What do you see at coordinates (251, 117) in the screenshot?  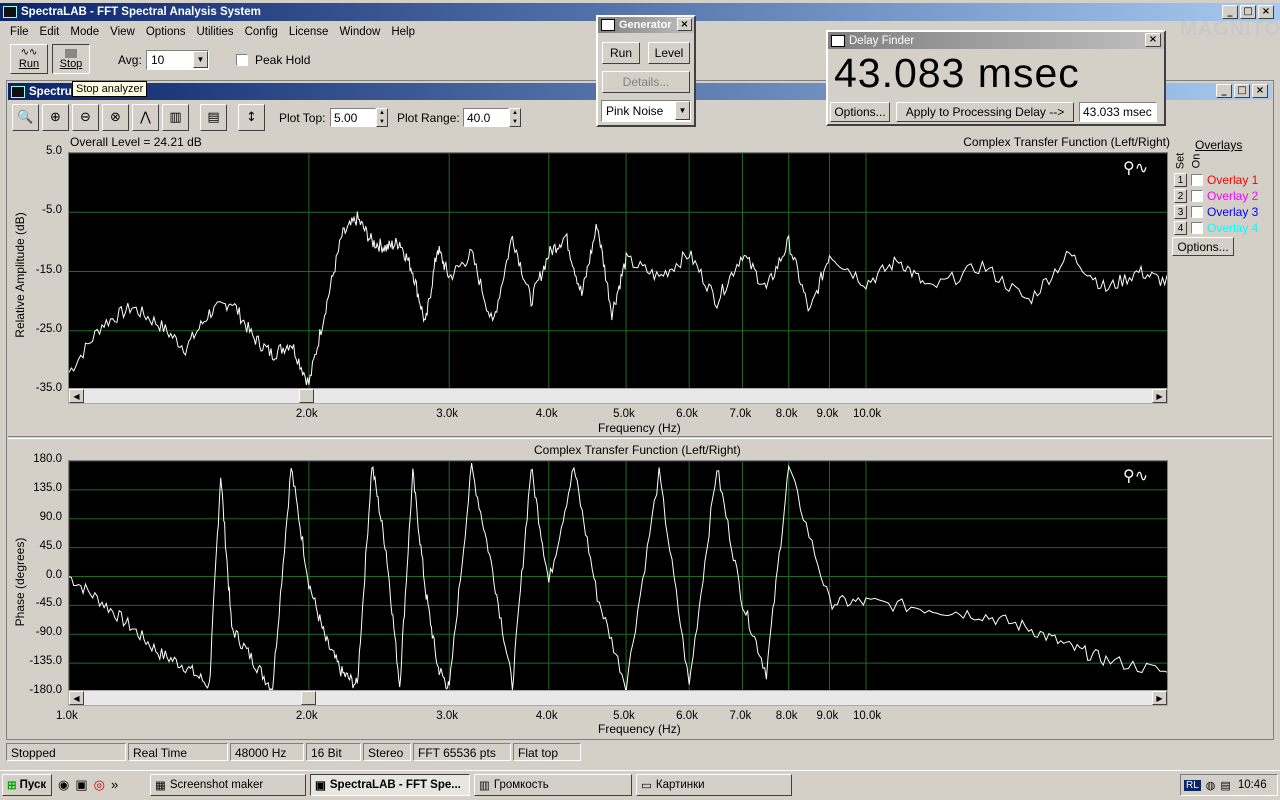 I see `scale-icon: ↕` at bounding box center [251, 117].